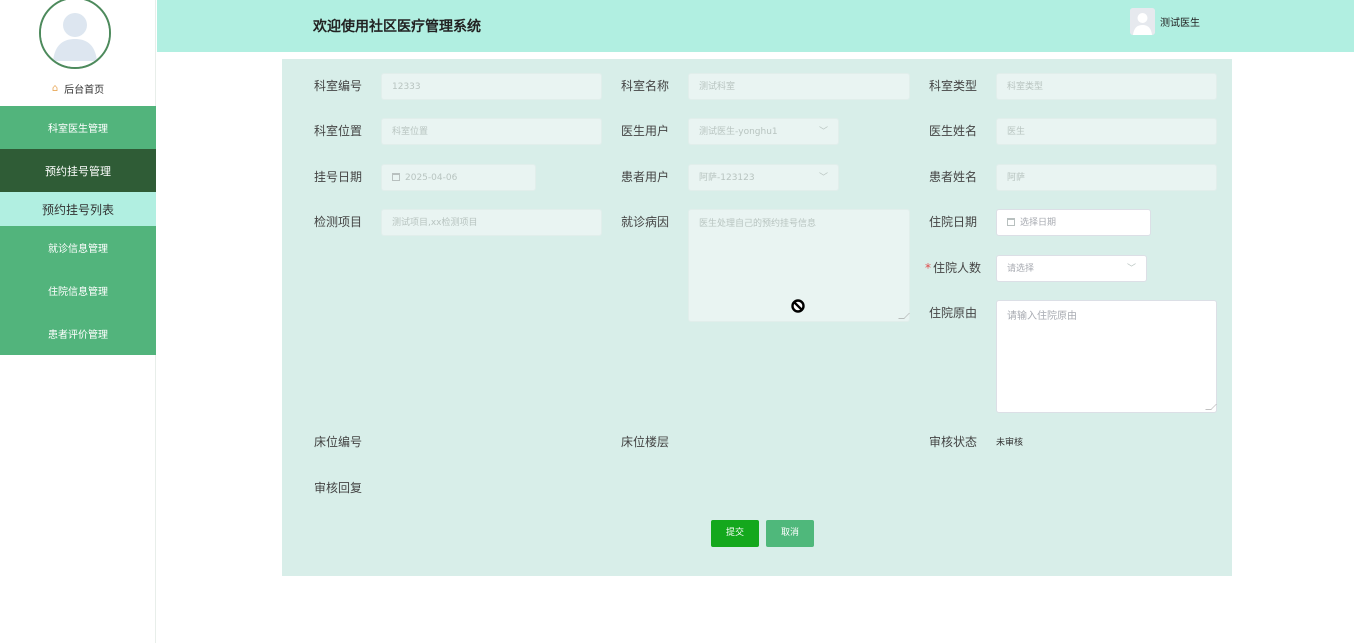 The image size is (1354, 643). I want to click on sidebar-item-appointment: 预约挂号管理, so click(78, 170).